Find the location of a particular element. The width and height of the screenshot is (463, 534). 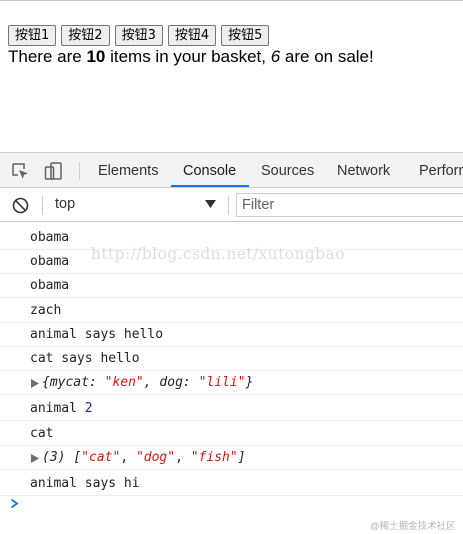

console-object-line: {mycat: "ken", dog: "lili"} is located at coordinates (231, 383).